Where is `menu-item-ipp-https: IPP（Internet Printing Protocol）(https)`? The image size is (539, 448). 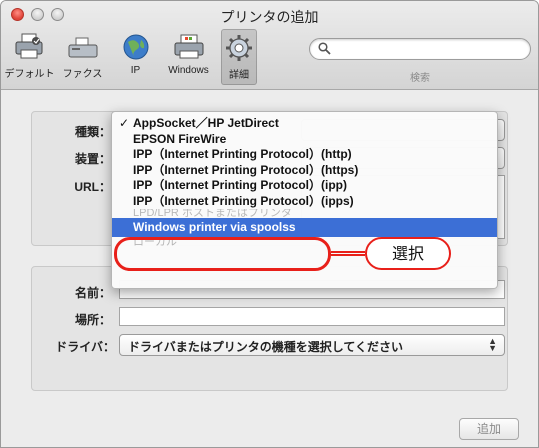
menu-item-ipp-https: IPP（Internet Printing Protocol）(https) is located at coordinates (304, 171).